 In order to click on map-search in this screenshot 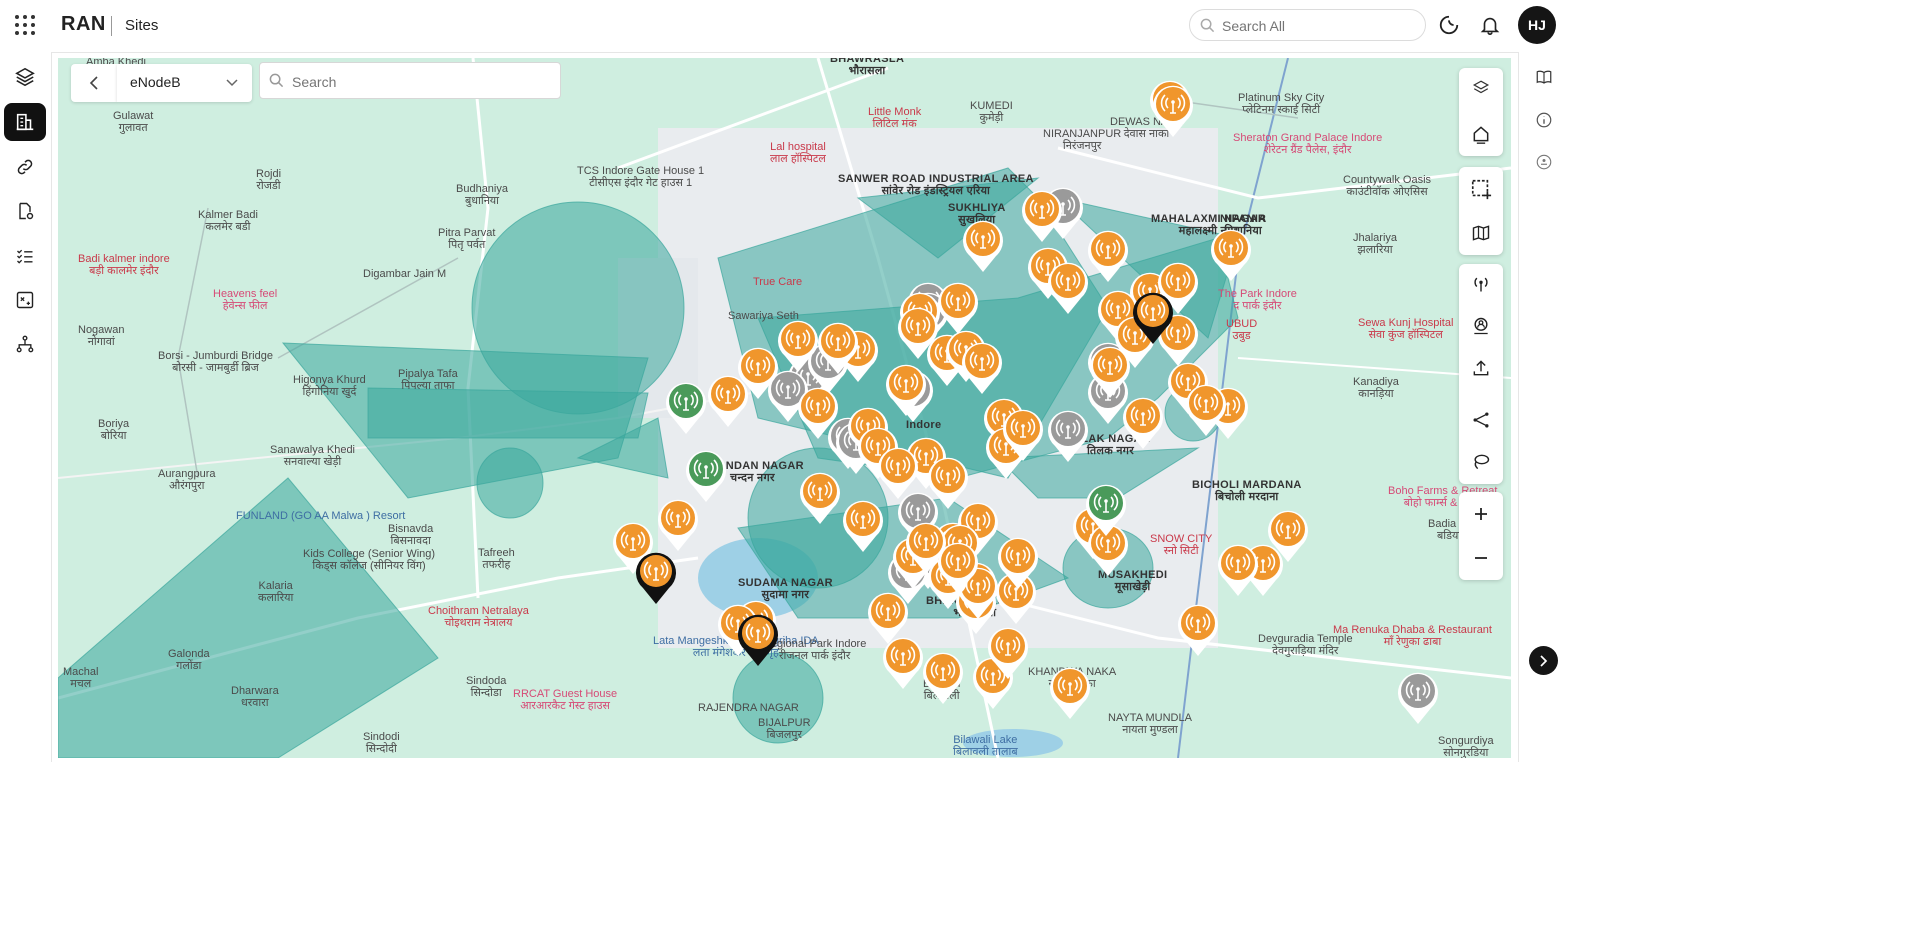, I will do `click(410, 80)`.